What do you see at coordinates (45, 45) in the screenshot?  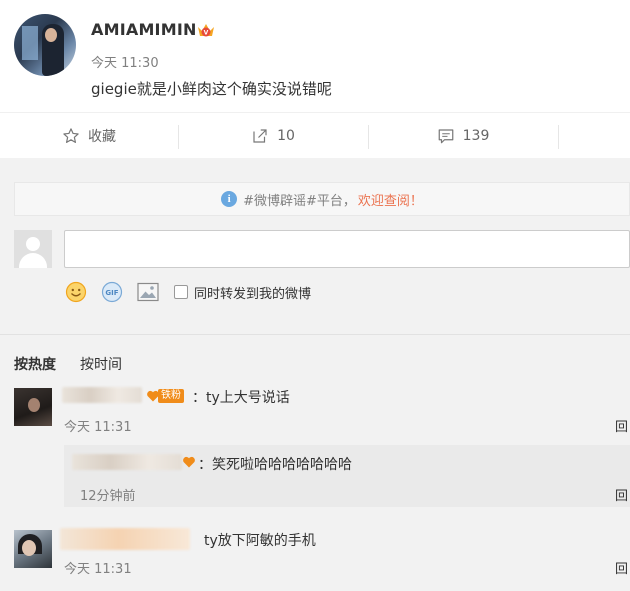 I see `post-author-avatar` at bounding box center [45, 45].